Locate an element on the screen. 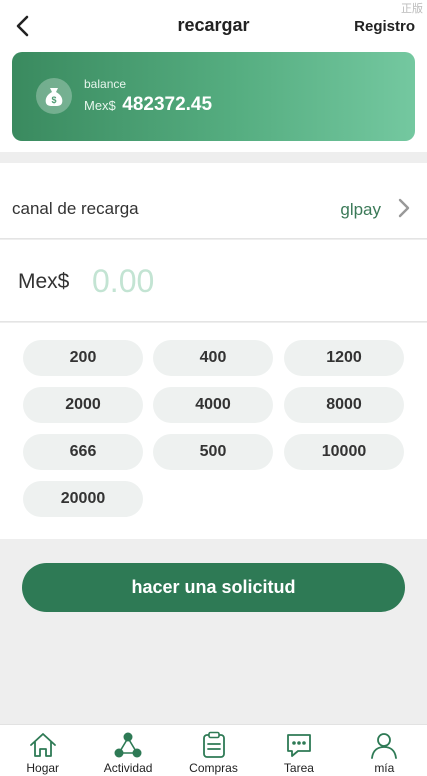 Image resolution: width=427 pixels, height=776 pixels. quick-amount-button: 10000 is located at coordinates (344, 452).